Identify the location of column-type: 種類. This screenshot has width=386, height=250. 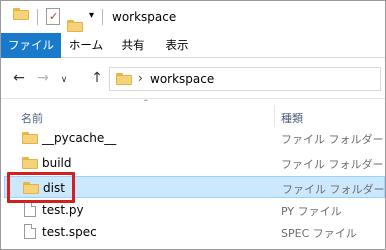
(292, 118).